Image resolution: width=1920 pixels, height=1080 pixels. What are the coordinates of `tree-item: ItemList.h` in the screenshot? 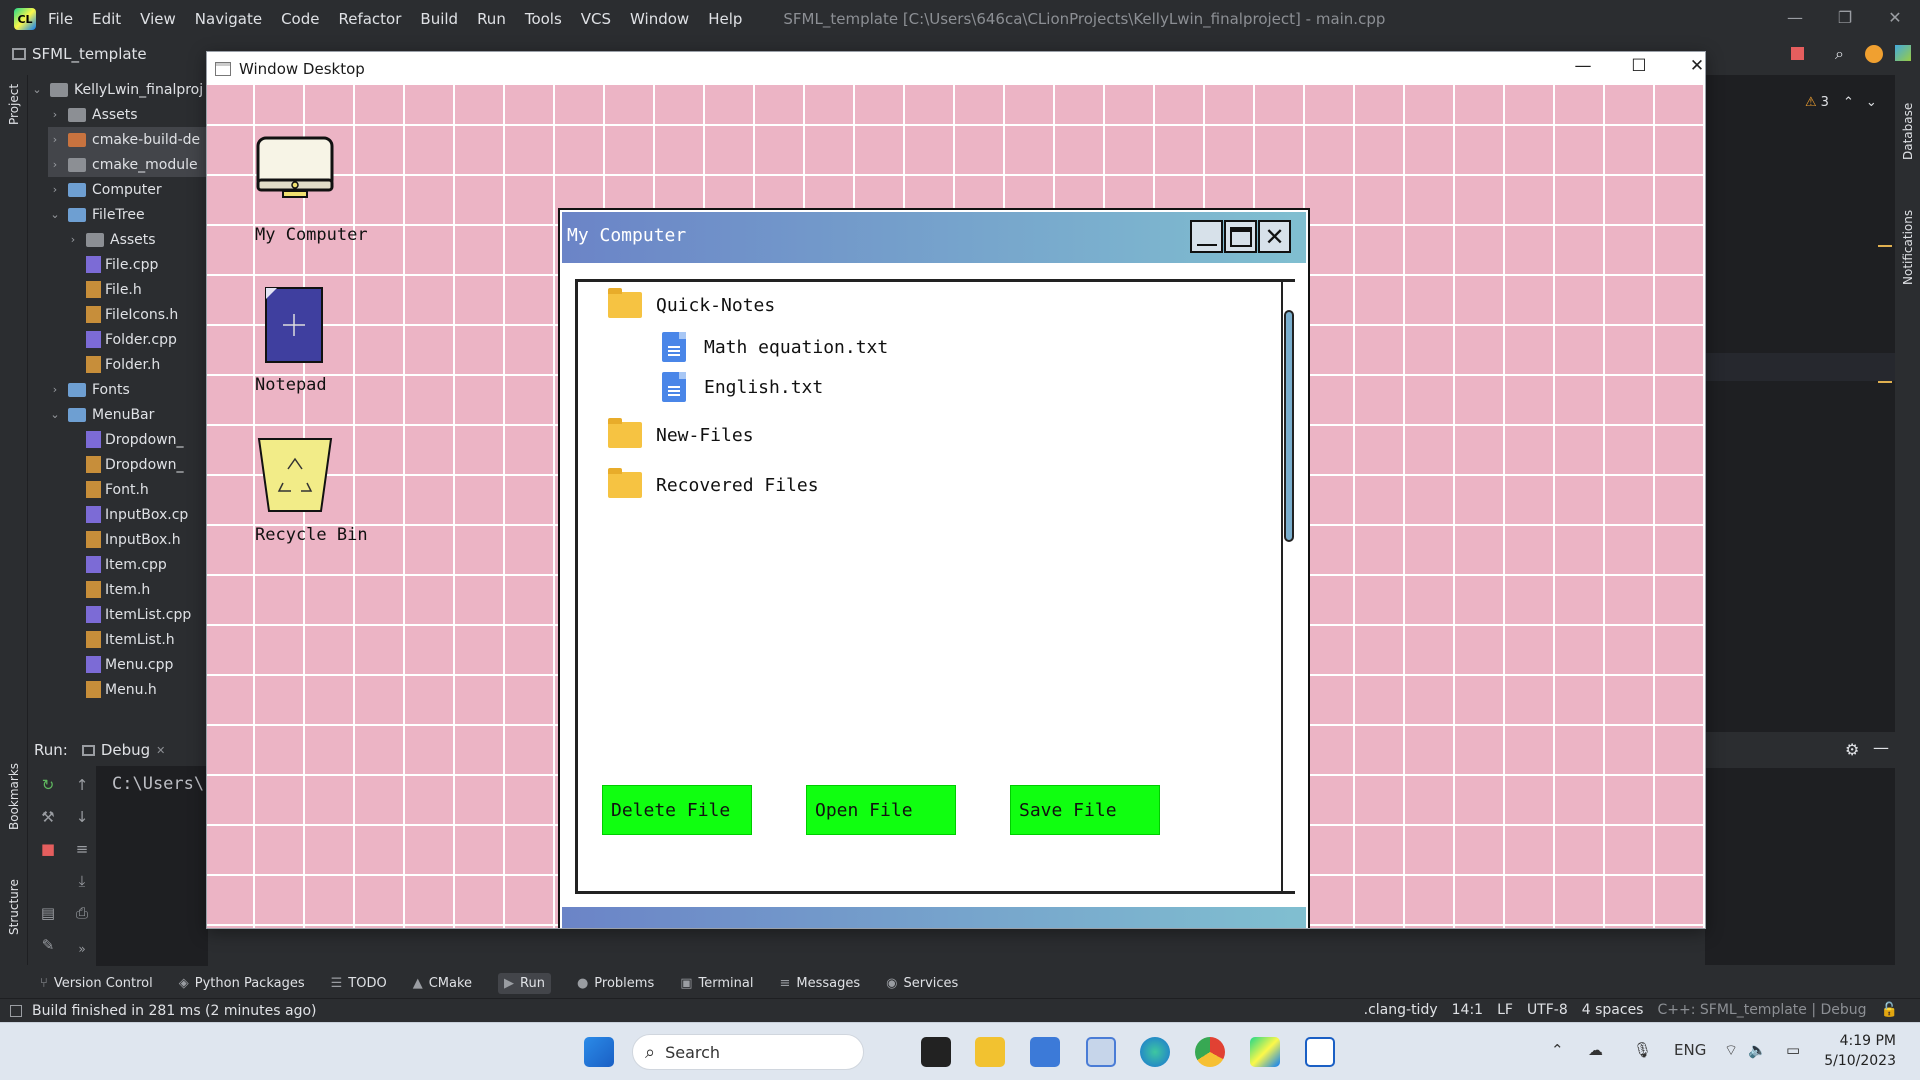 It's located at (137, 639).